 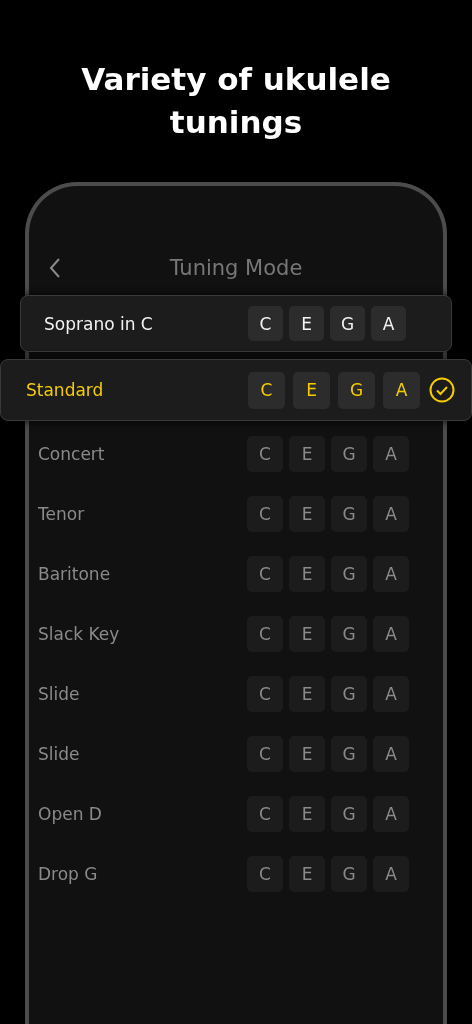 I want to click on tuning-row: Slack Key C E G A, so click(x=236, y=634).